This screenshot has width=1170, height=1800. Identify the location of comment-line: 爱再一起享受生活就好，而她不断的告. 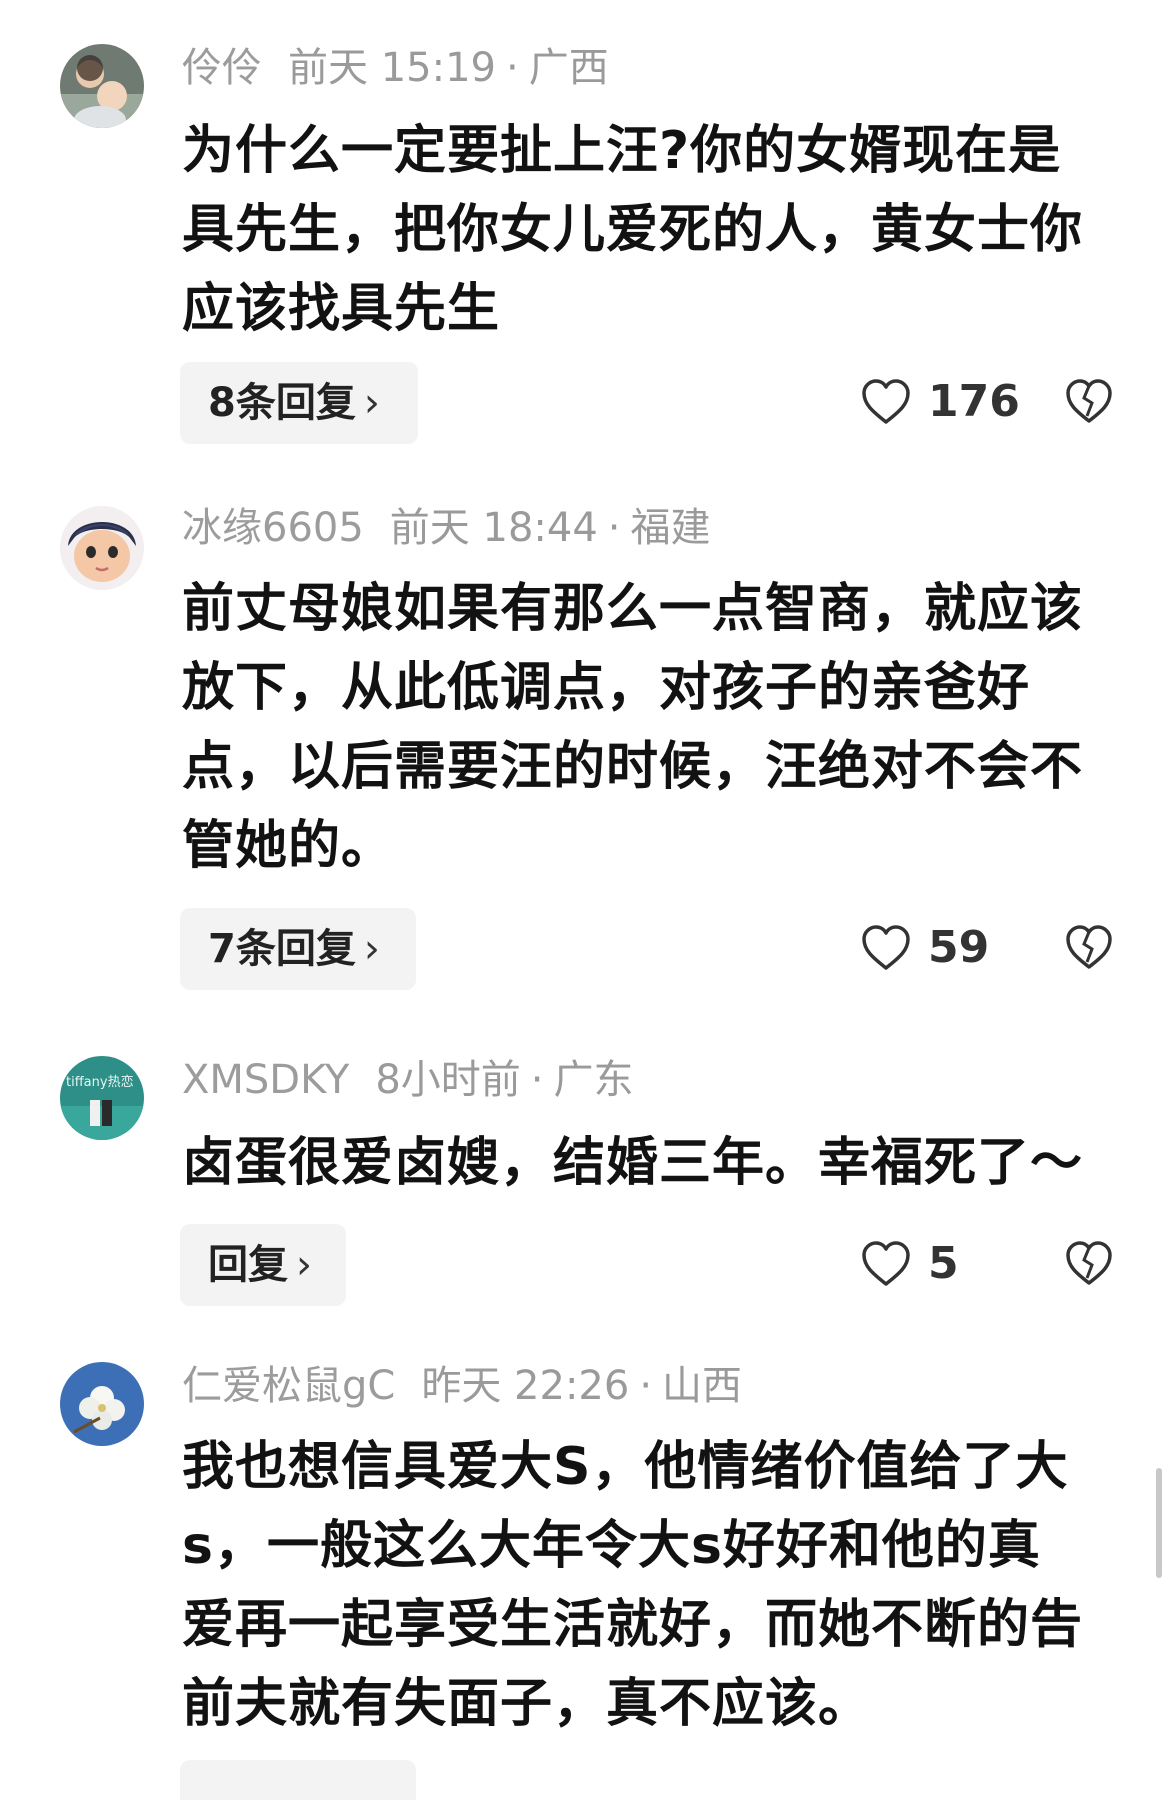
(633, 1625).